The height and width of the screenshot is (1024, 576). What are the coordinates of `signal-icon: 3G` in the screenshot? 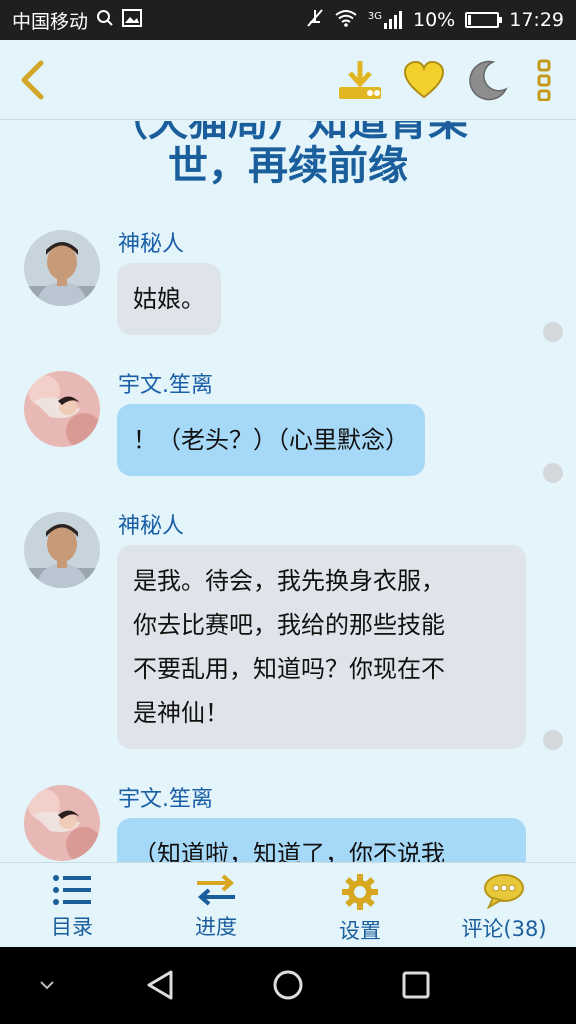 It's located at (385, 20).